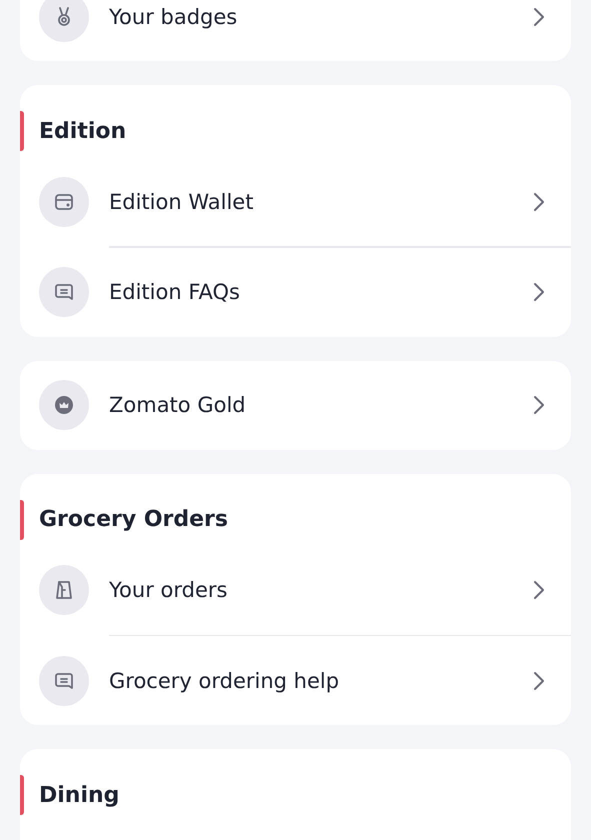 This screenshot has height=840, width=591. I want to click on menu-item: Grocery ordering help, so click(295, 680).